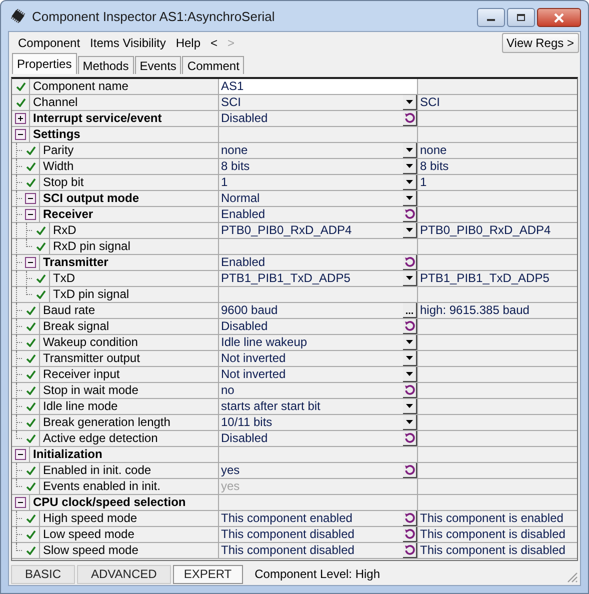 Image resolution: width=589 pixels, height=594 pixels. I want to click on property-name: CPU clock/speed selection, so click(109, 502).